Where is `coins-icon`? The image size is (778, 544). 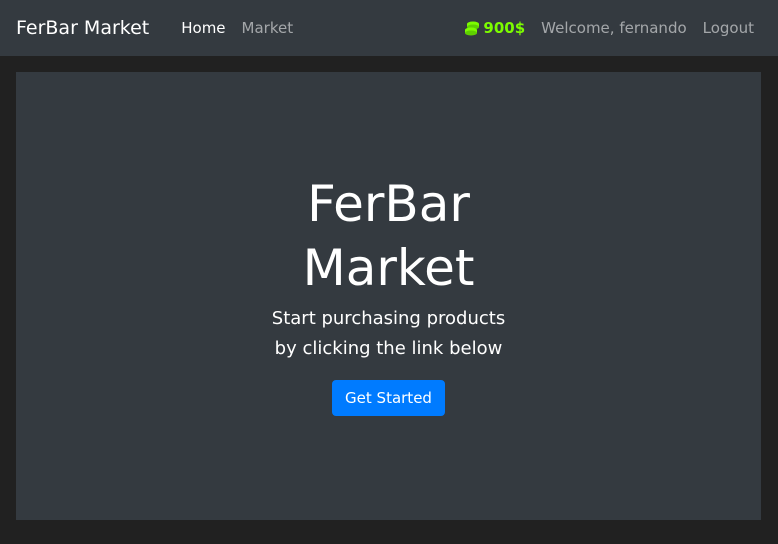 coins-icon is located at coordinates (472, 28).